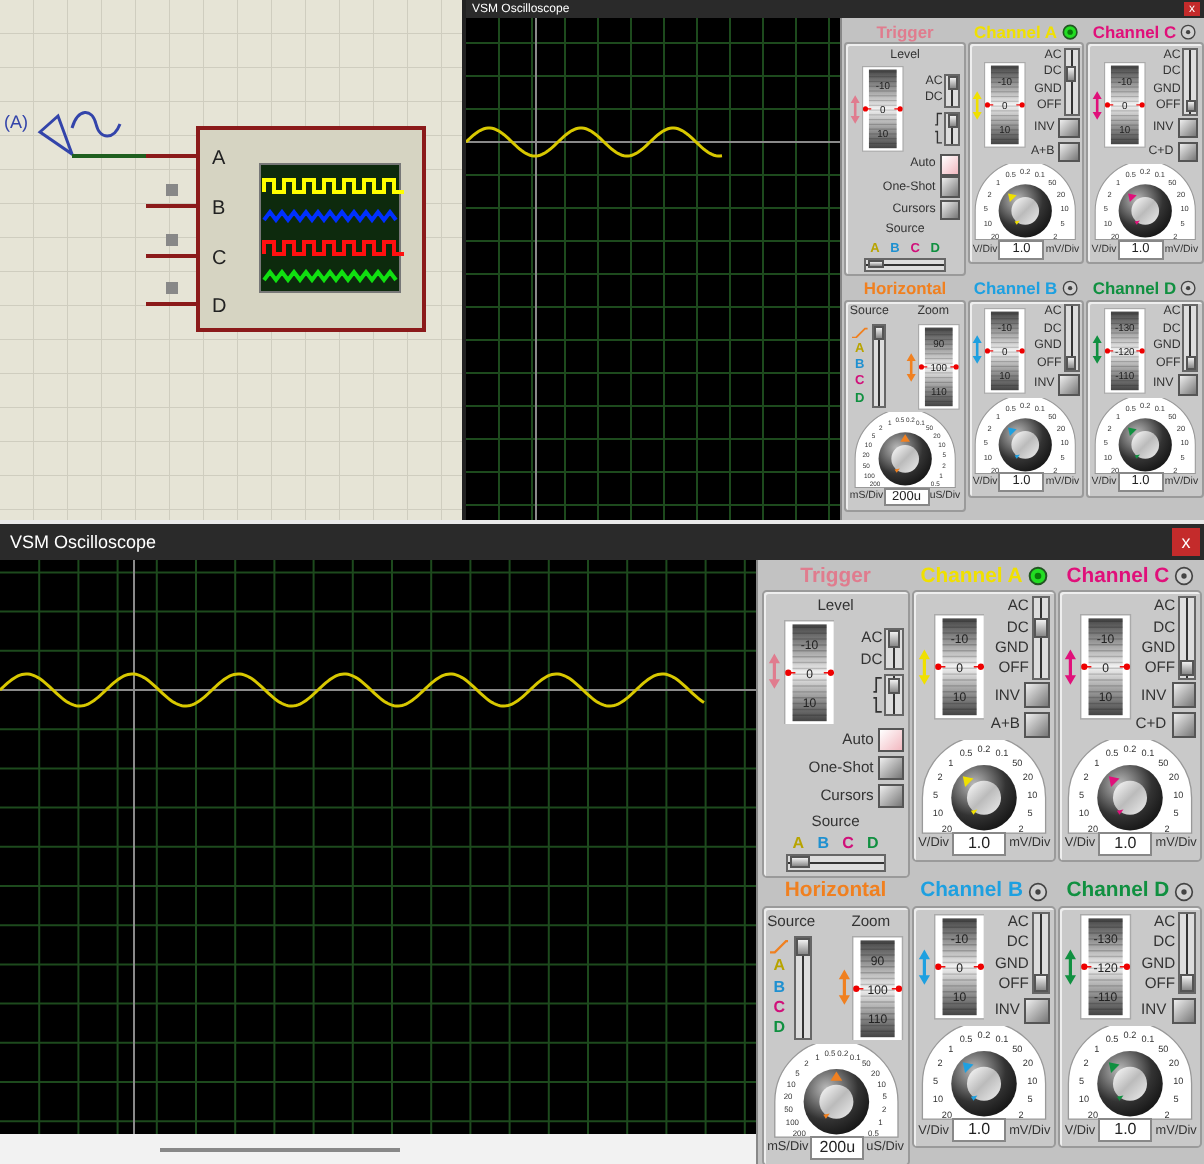 Image resolution: width=1204 pixels, height=1164 pixels. I want to click on section-title: Trigger, so click(835, 576).